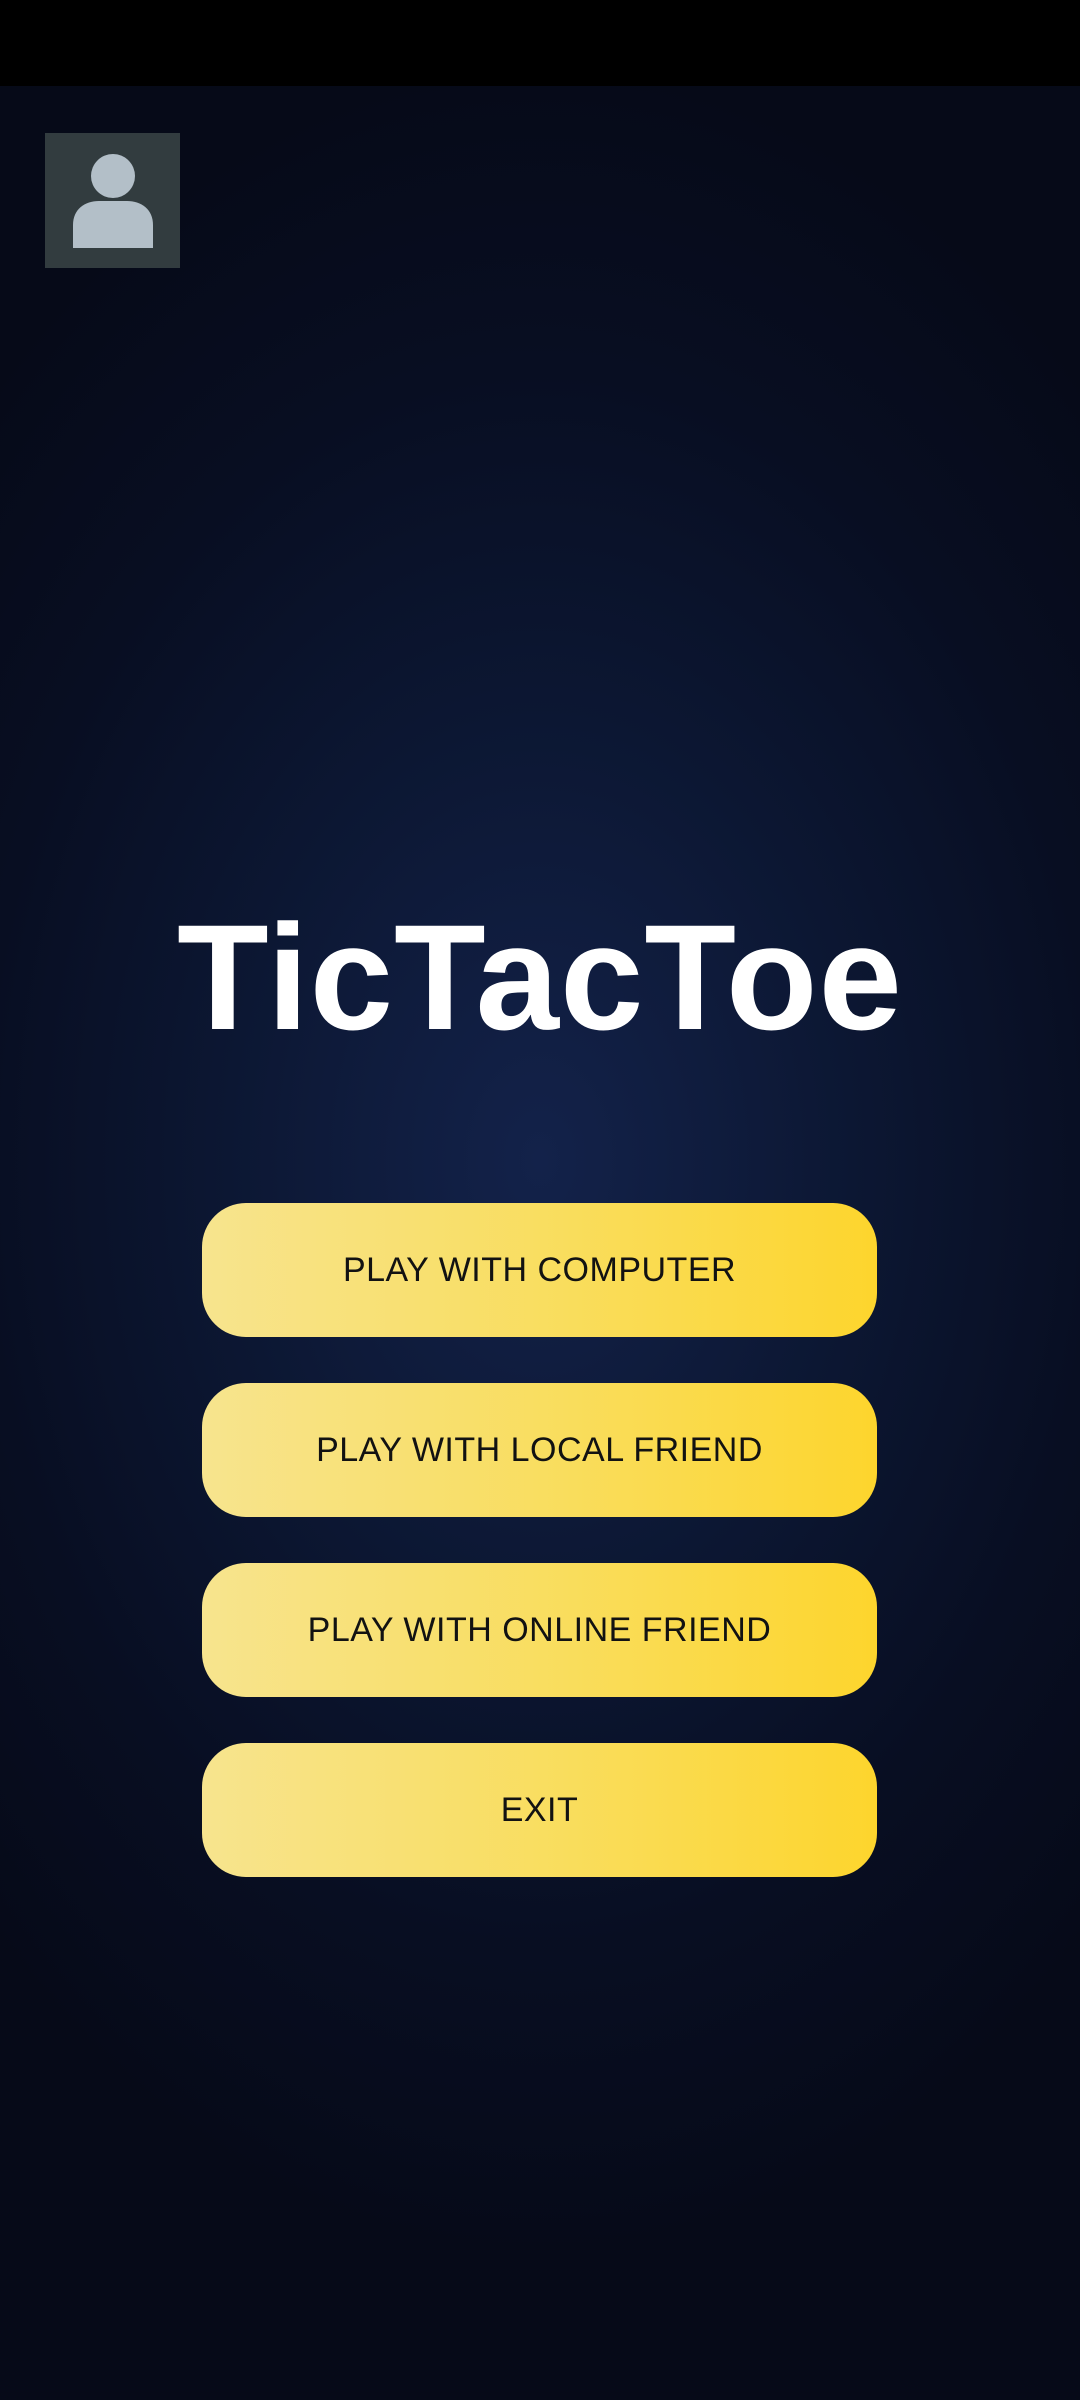  Describe the element at coordinates (540, 977) in the screenshot. I see `app-title: TicTacToe` at that location.